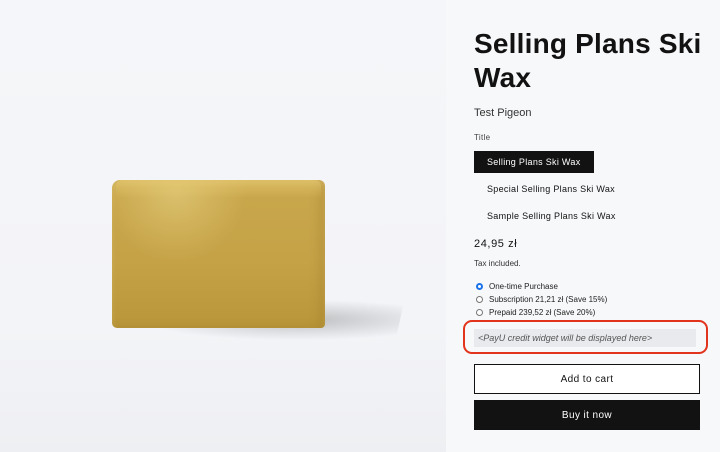  I want to click on plan-subscription: Subscription 21,21 zł (Save 15%), so click(541, 299).